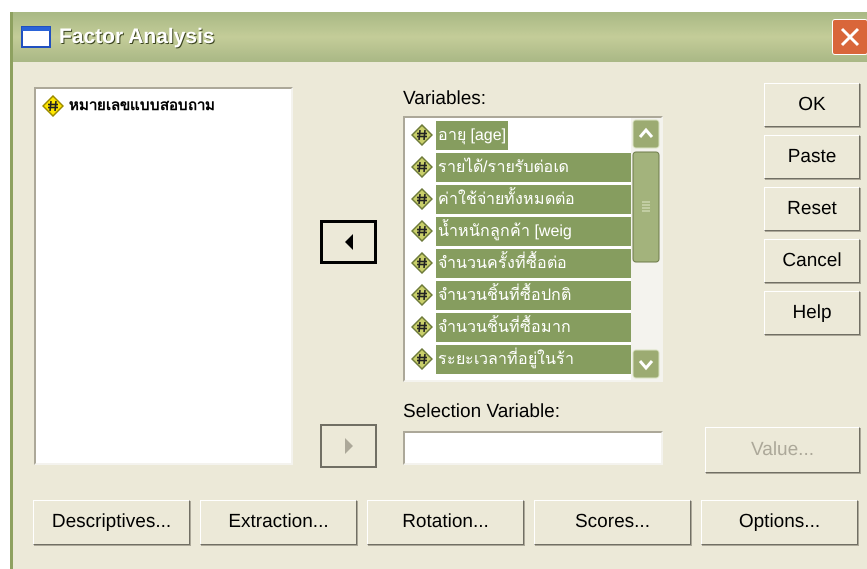 The image size is (867, 569). I want to click on dialog-button: Cancel, so click(812, 261).